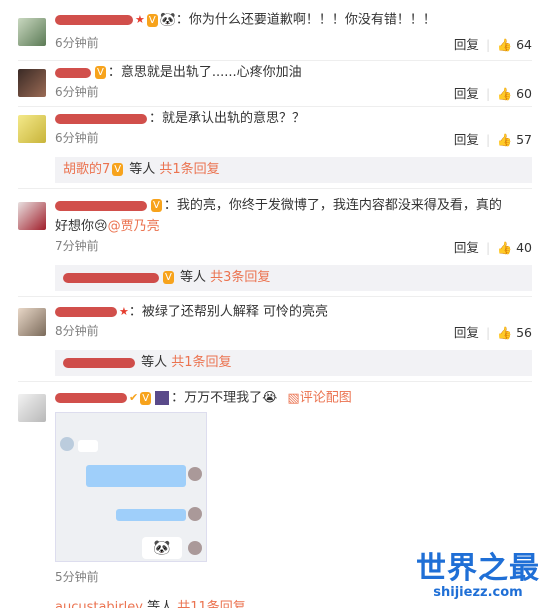  I want to click on comment-text: ：你为什么还要道歉啊！！！你没有错！！！, so click(305, 20).